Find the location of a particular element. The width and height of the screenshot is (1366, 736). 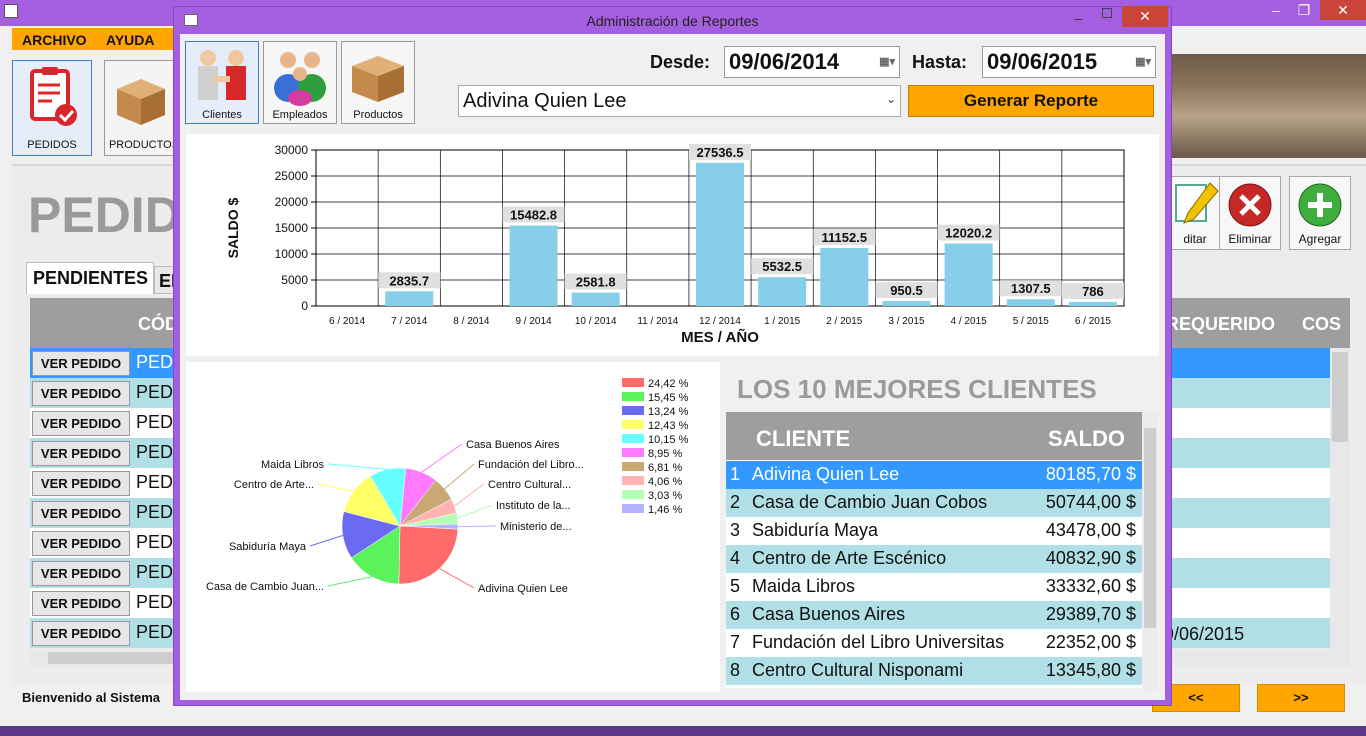

x-tick-label: 2 / 2015 is located at coordinates (844, 321).